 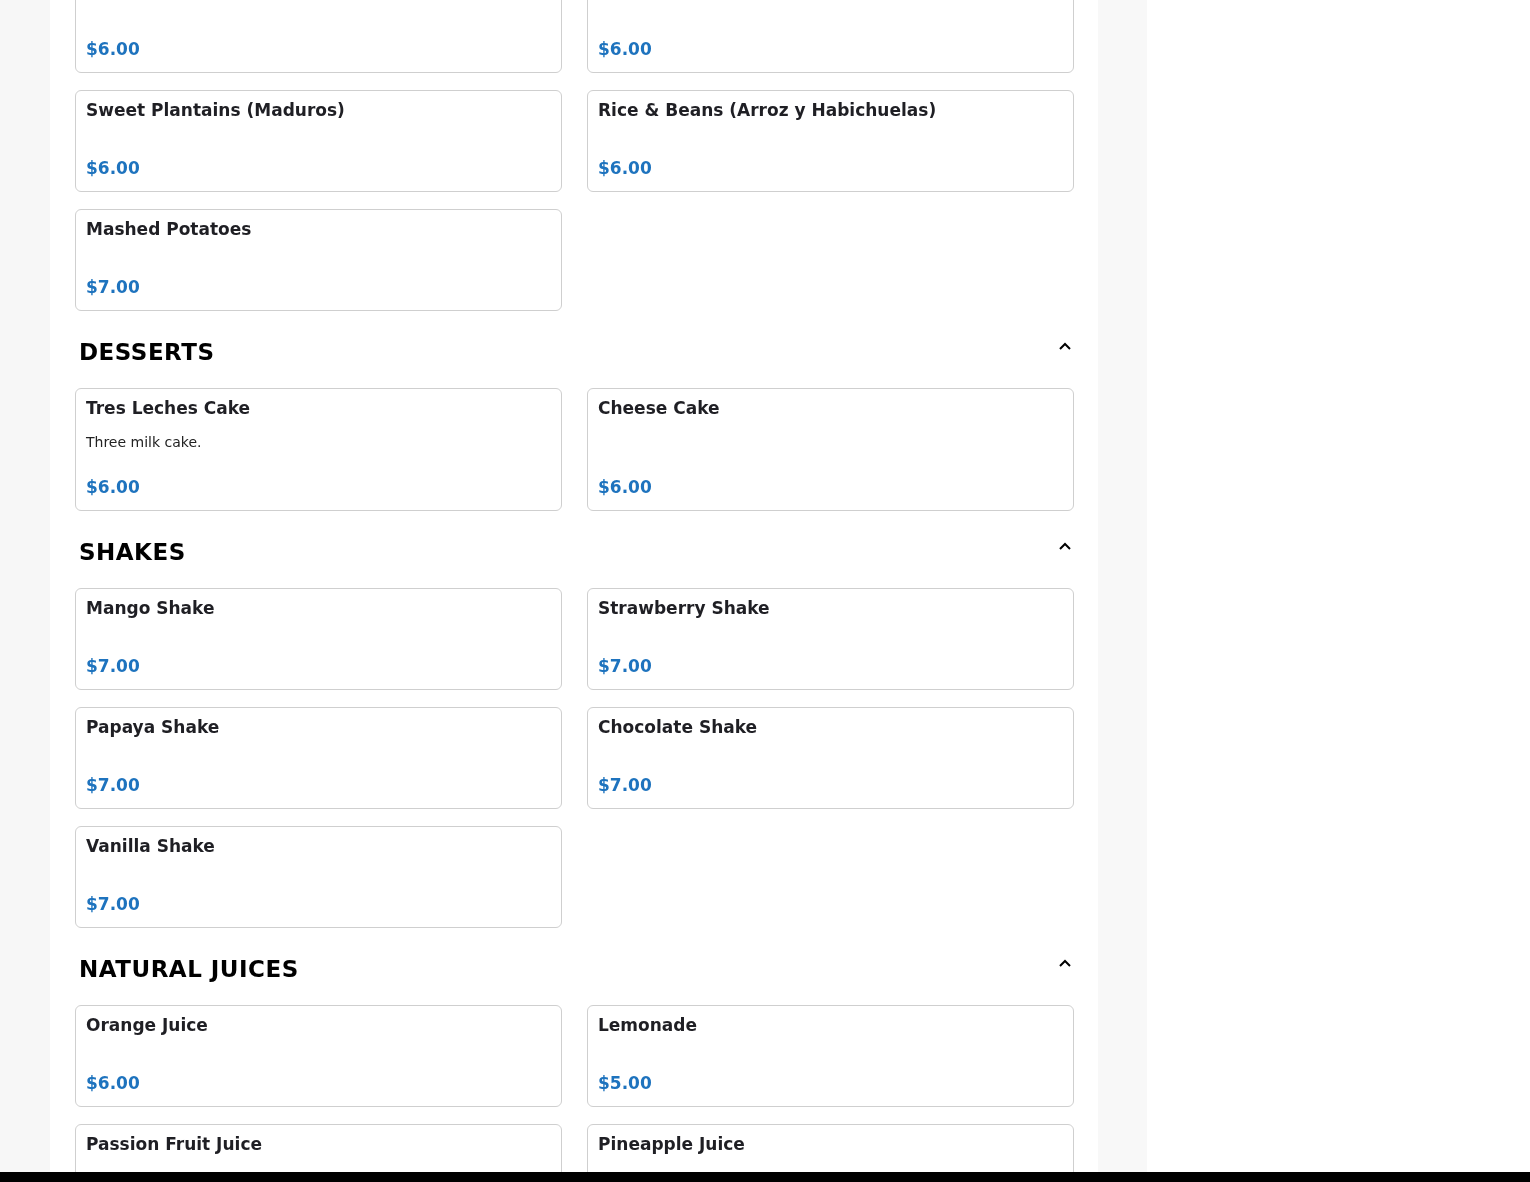 I want to click on item-name: Cheese Cake, so click(x=659, y=408).